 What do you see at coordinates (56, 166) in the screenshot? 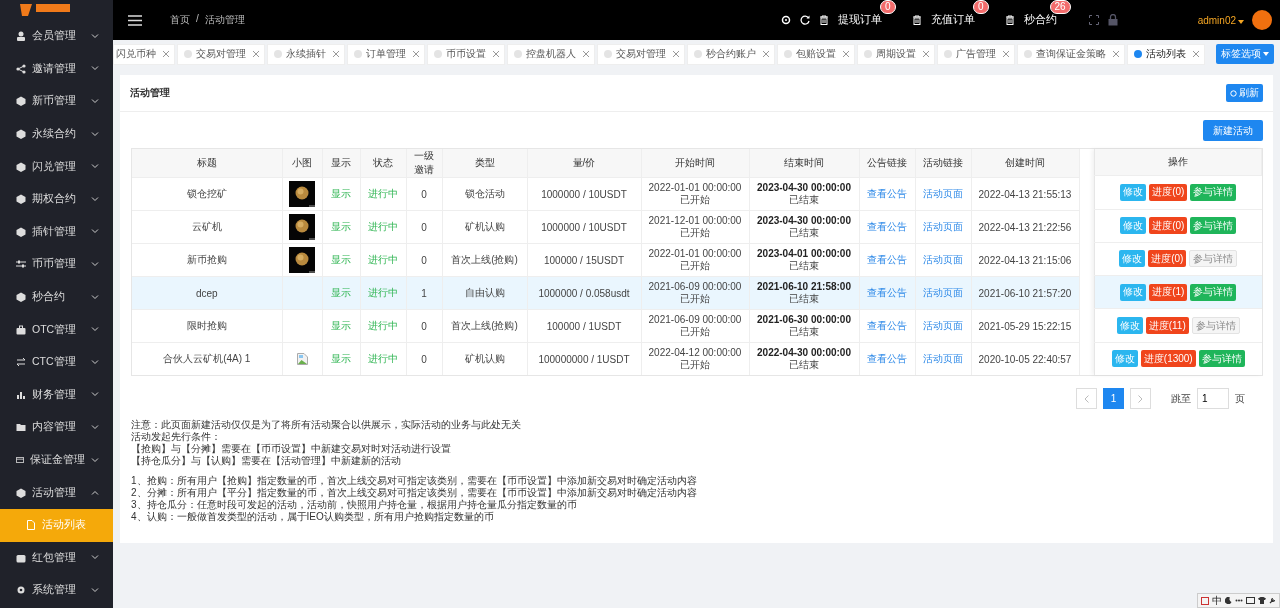
I see `sidebar-item: 闪兑管理` at bounding box center [56, 166].